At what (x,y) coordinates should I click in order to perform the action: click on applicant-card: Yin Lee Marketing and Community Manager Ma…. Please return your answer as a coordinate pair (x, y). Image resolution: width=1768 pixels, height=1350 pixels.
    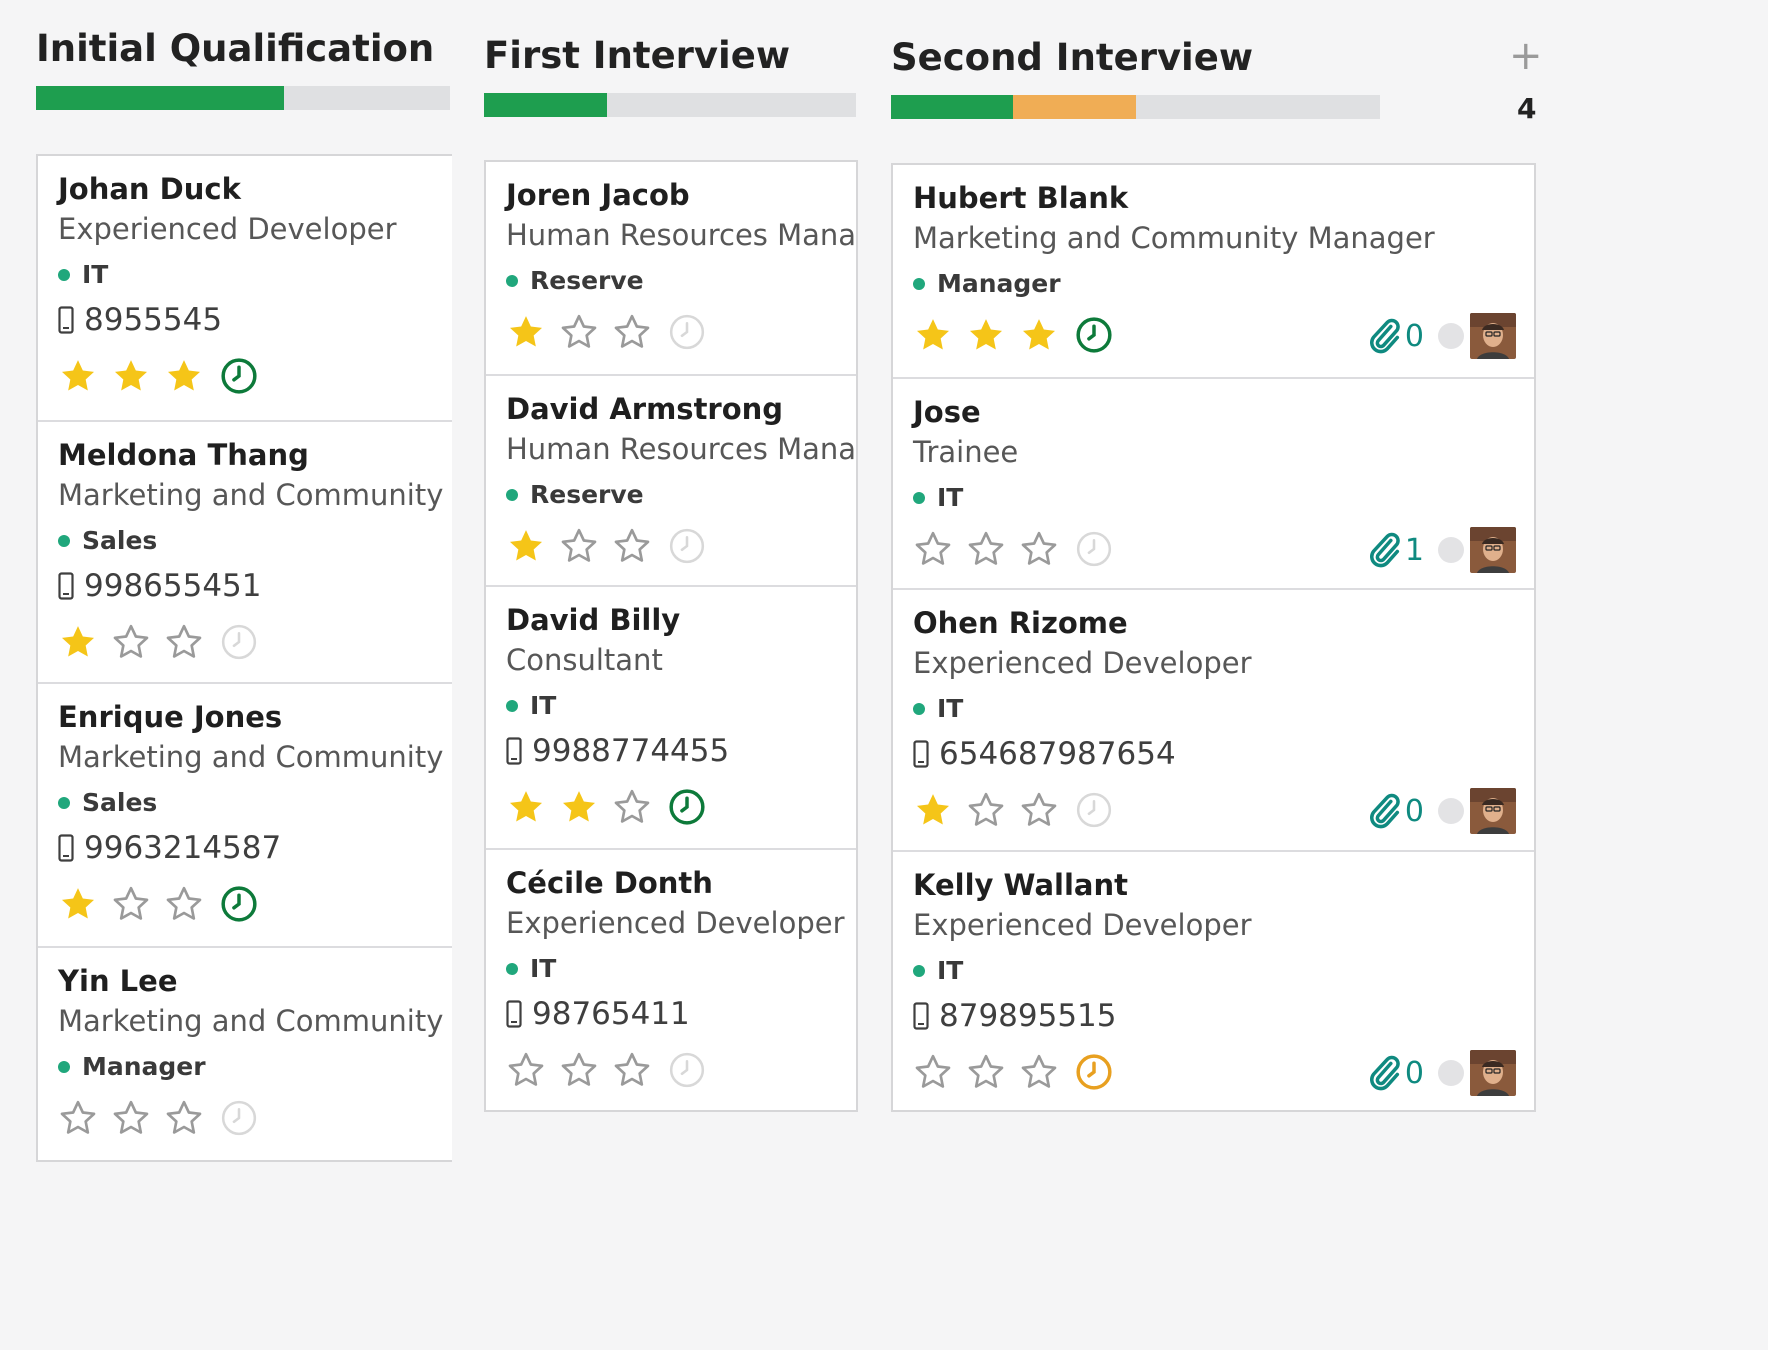
    Looking at the image, I should click on (245, 1053).